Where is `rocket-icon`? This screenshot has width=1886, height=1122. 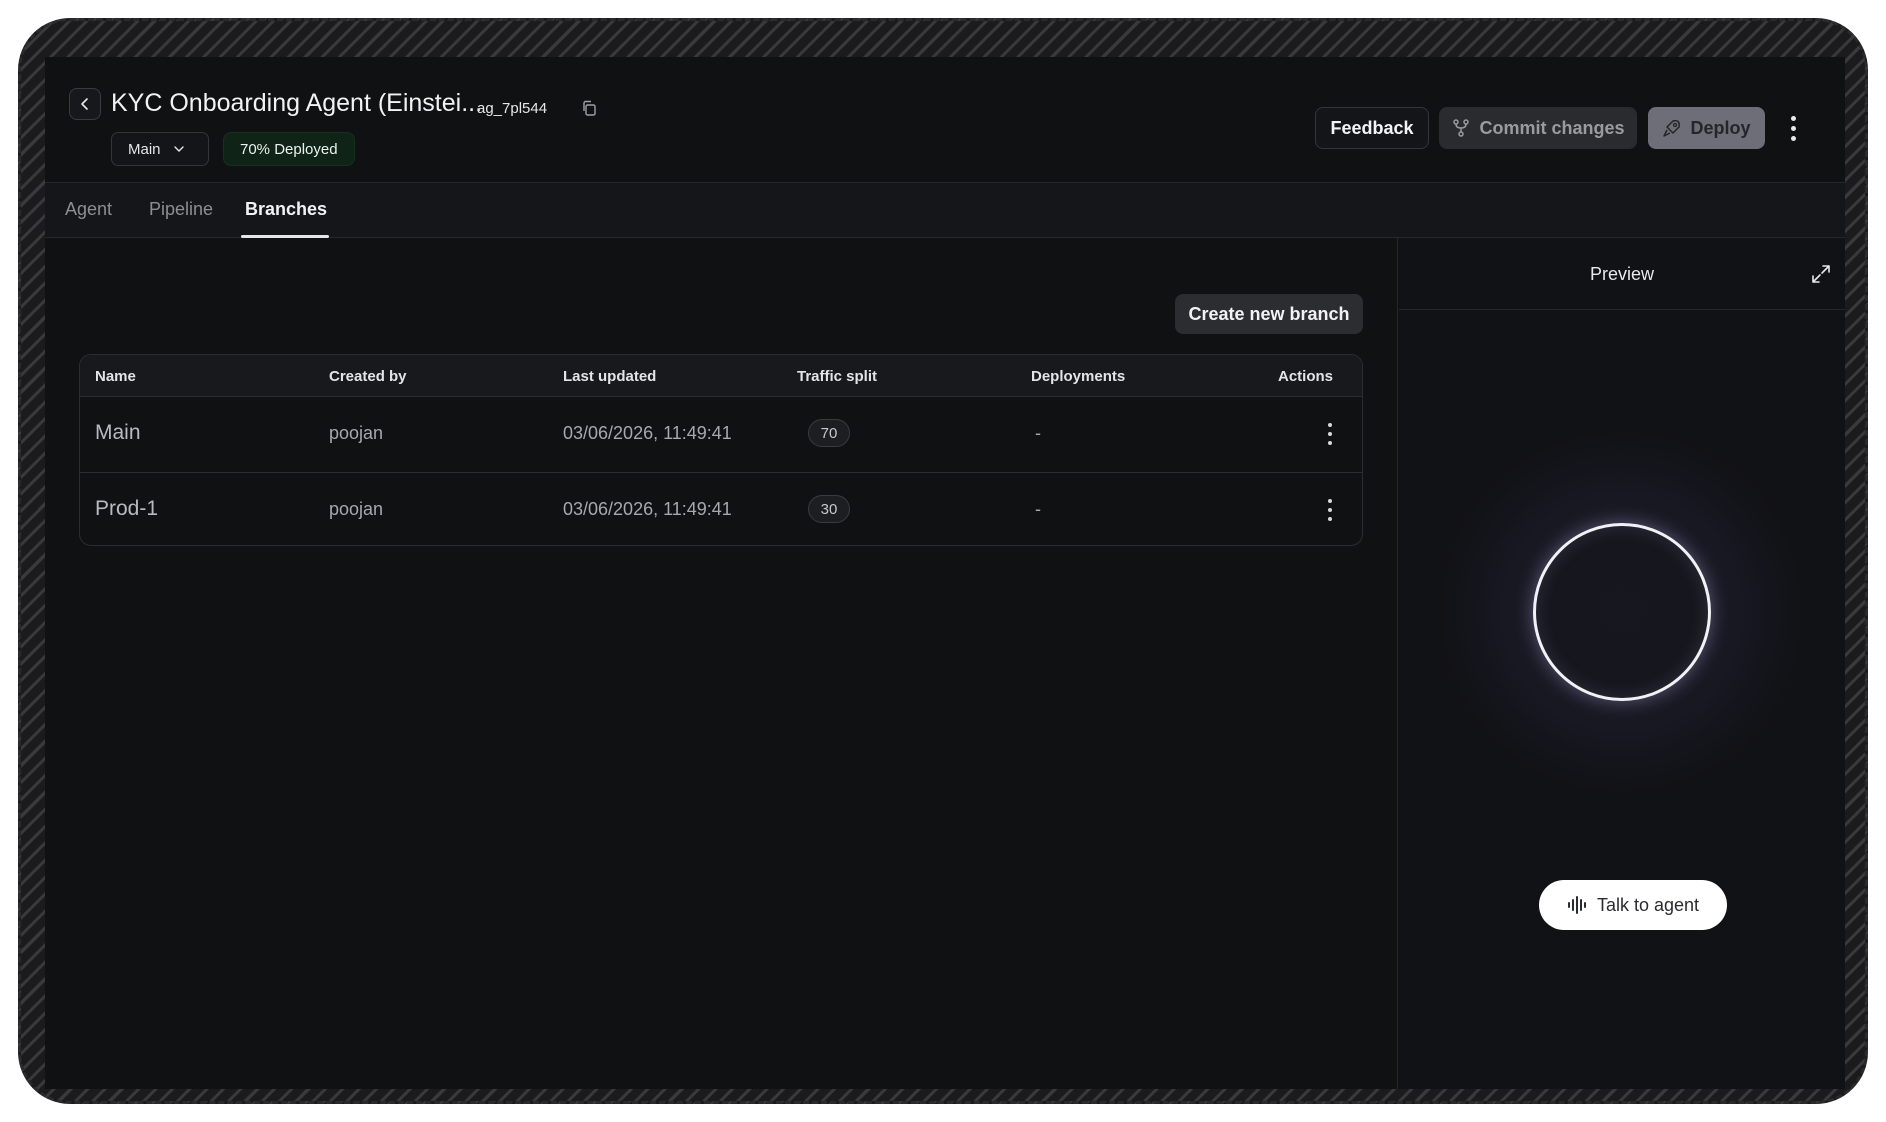
rocket-icon is located at coordinates (1672, 128).